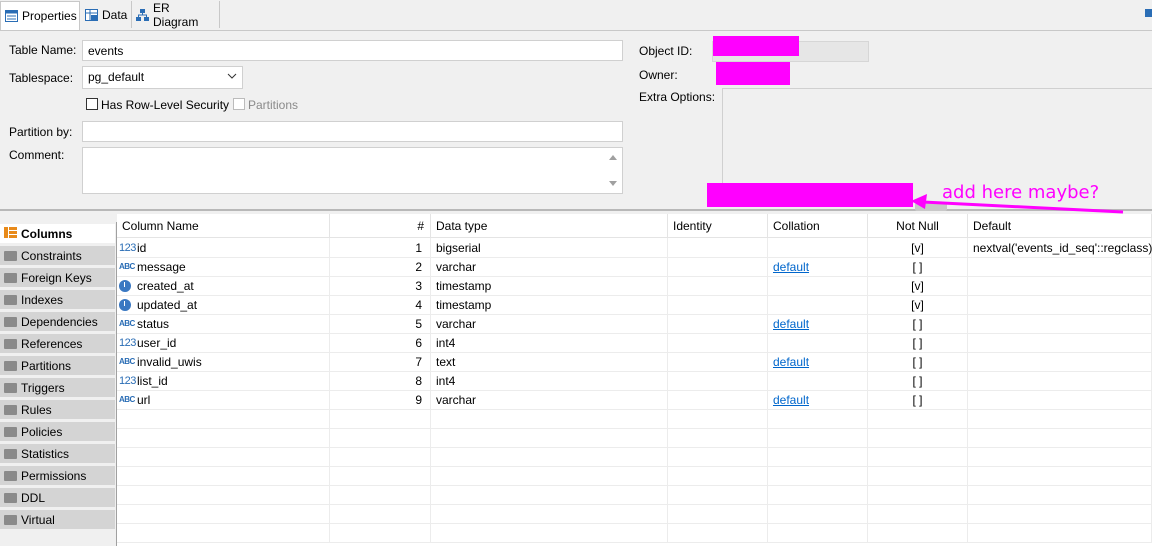 The height and width of the screenshot is (546, 1152). Describe the element at coordinates (223, 285) in the screenshot. I see `cell-name: created_at` at that location.